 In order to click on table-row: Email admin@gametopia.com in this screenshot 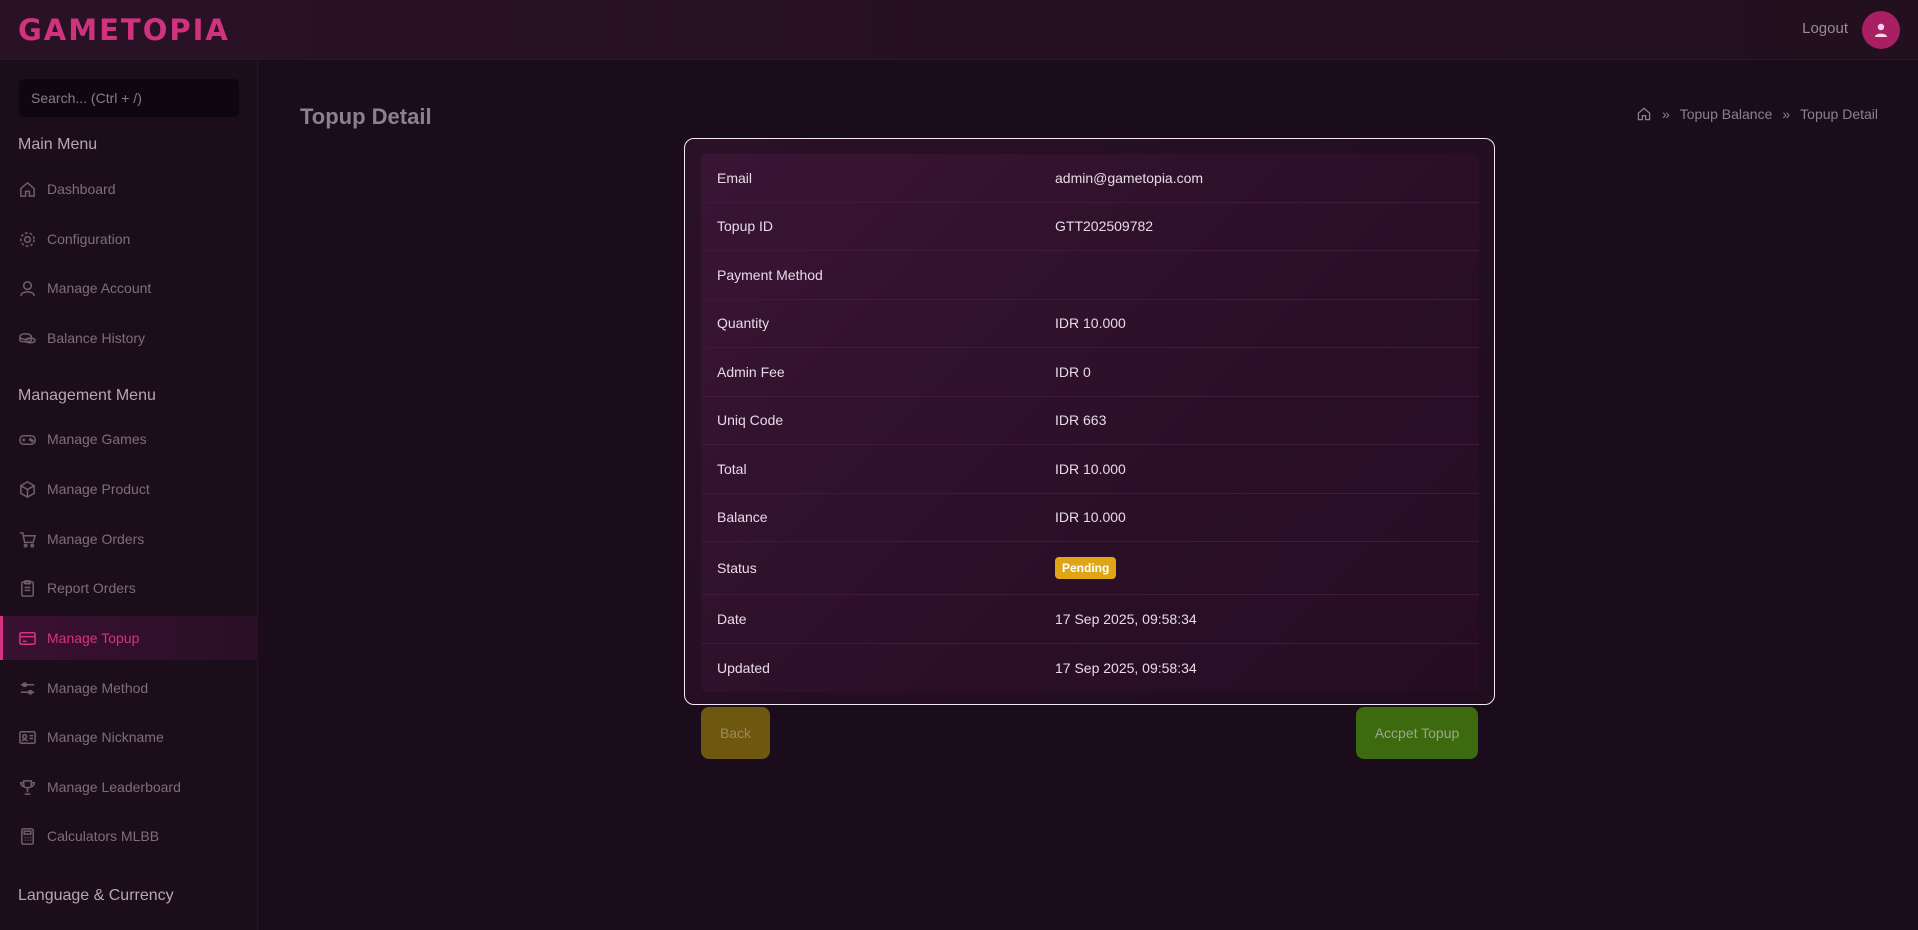, I will do `click(1090, 178)`.